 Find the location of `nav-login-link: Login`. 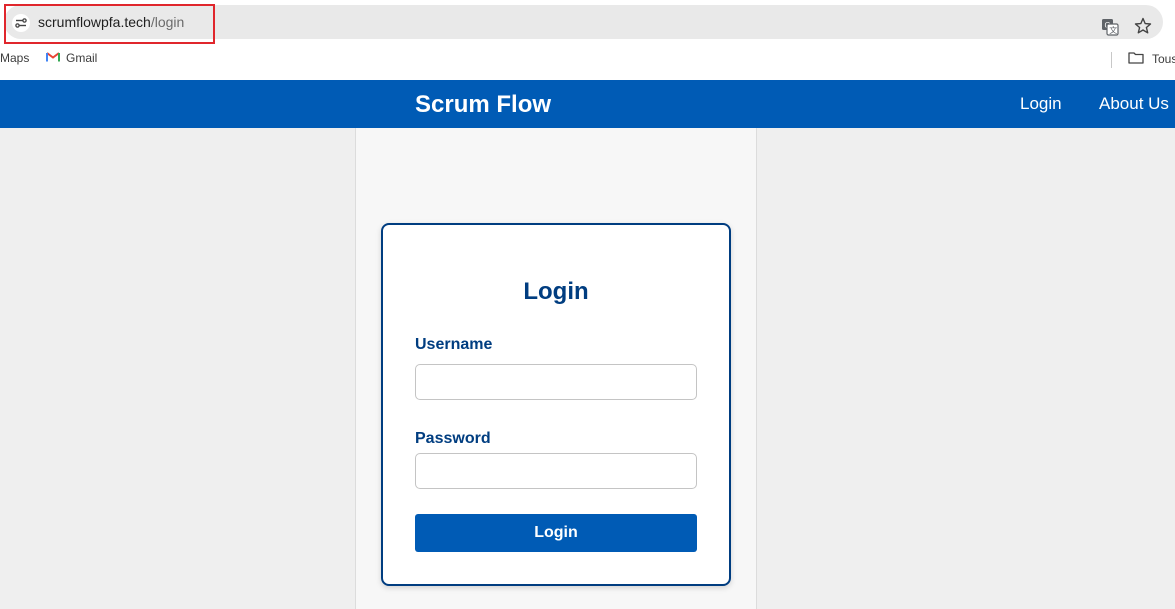

nav-login-link: Login is located at coordinates (1041, 104).